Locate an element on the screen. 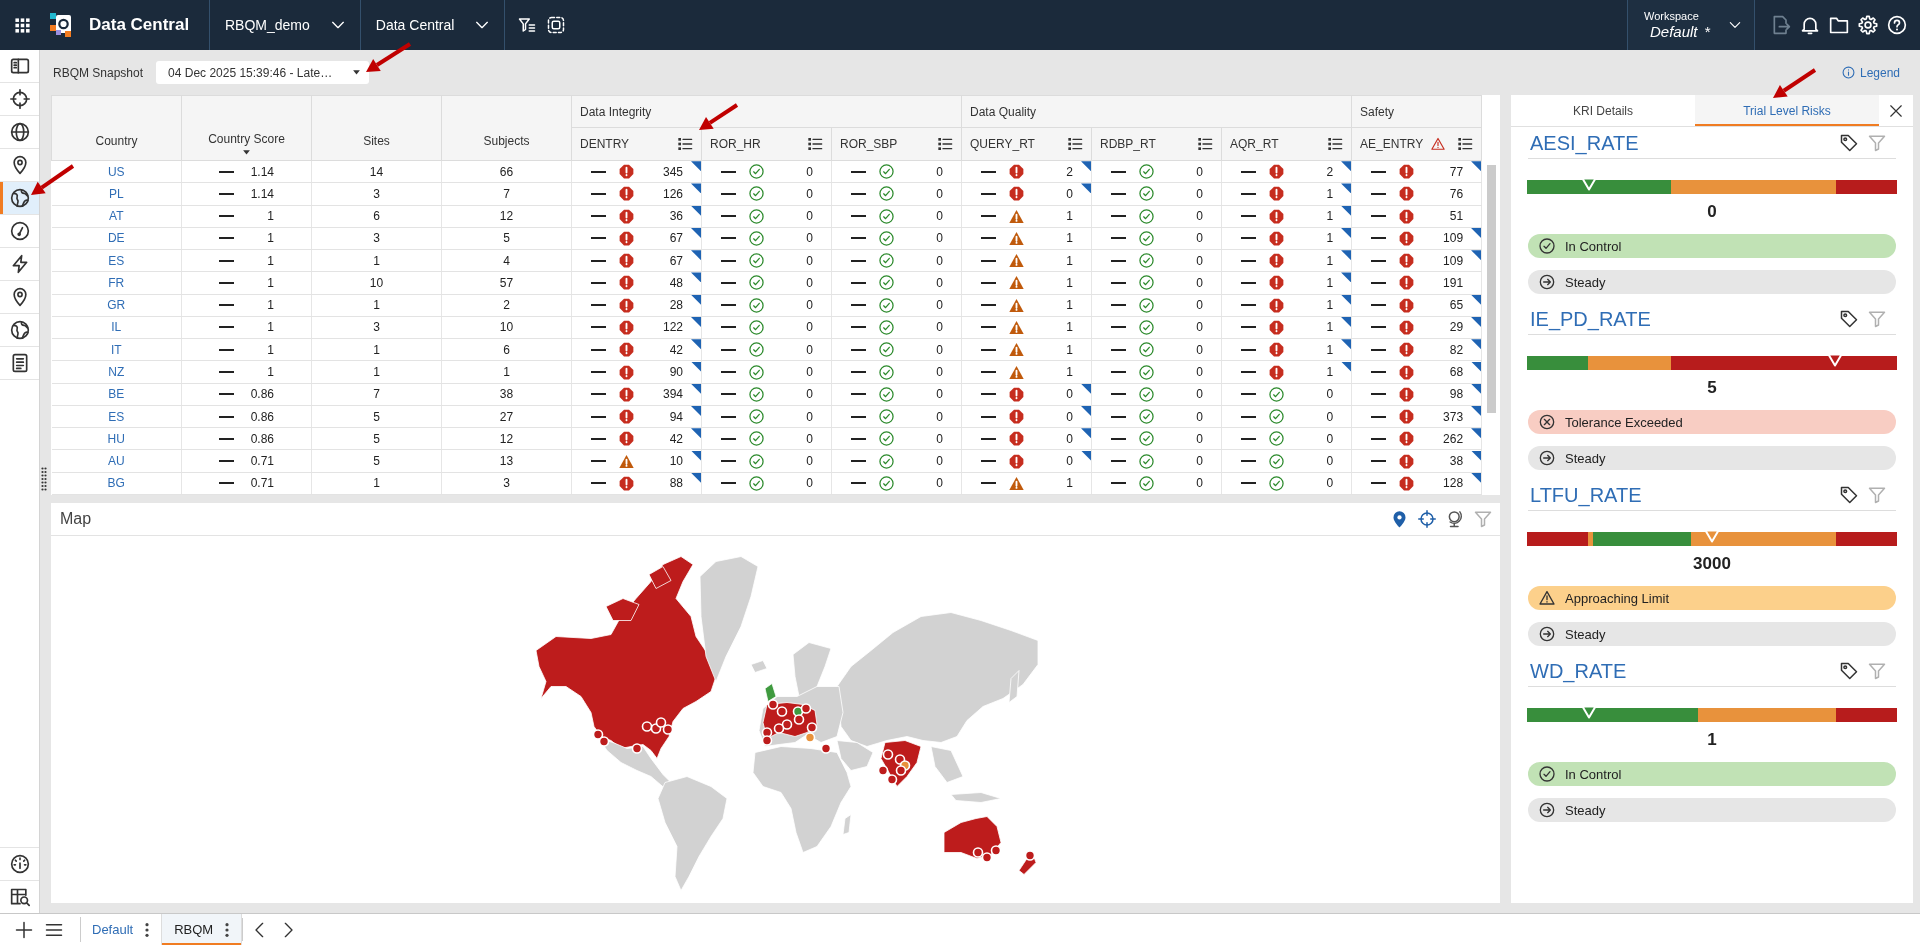 The height and width of the screenshot is (945, 1920). page-tab: Default is located at coordinates (121, 929).